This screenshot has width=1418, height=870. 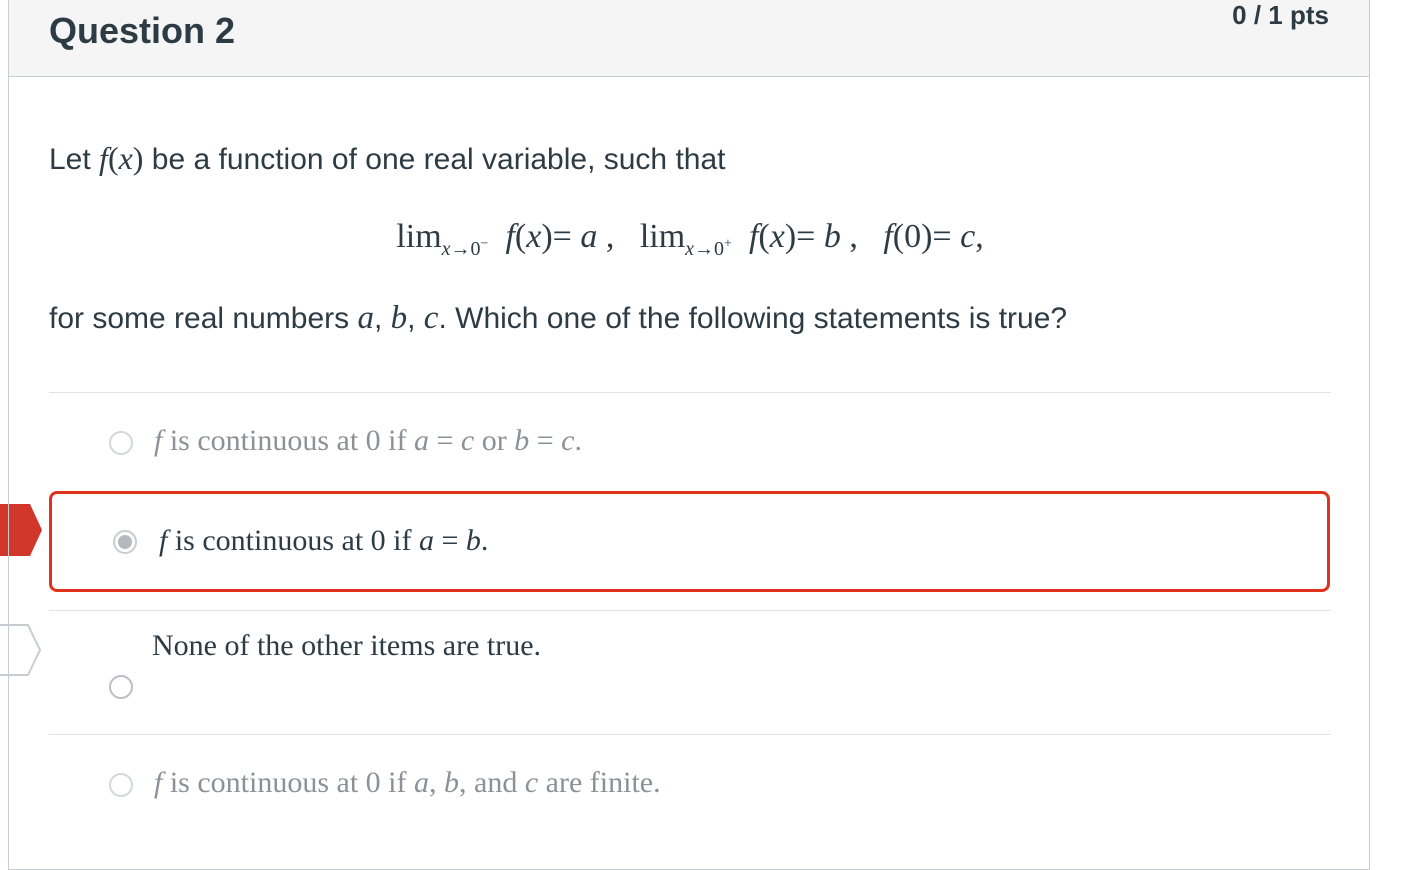 What do you see at coordinates (346, 646) in the screenshot?
I see `answer-3-label: None of the other items are true.` at bounding box center [346, 646].